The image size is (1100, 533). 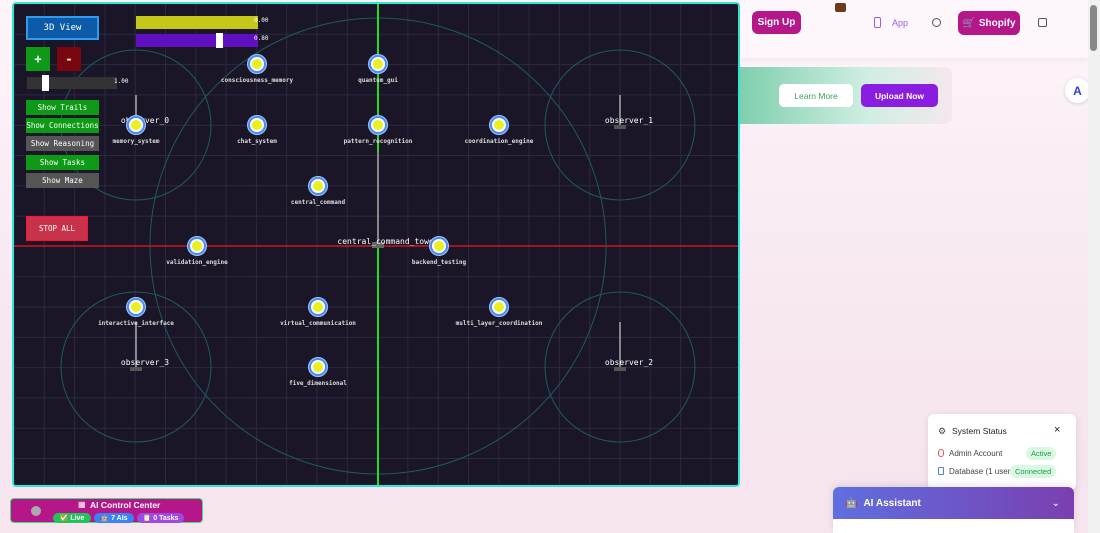 What do you see at coordinates (136, 323) in the screenshot?
I see `agent-label: interactive_interface` at bounding box center [136, 323].